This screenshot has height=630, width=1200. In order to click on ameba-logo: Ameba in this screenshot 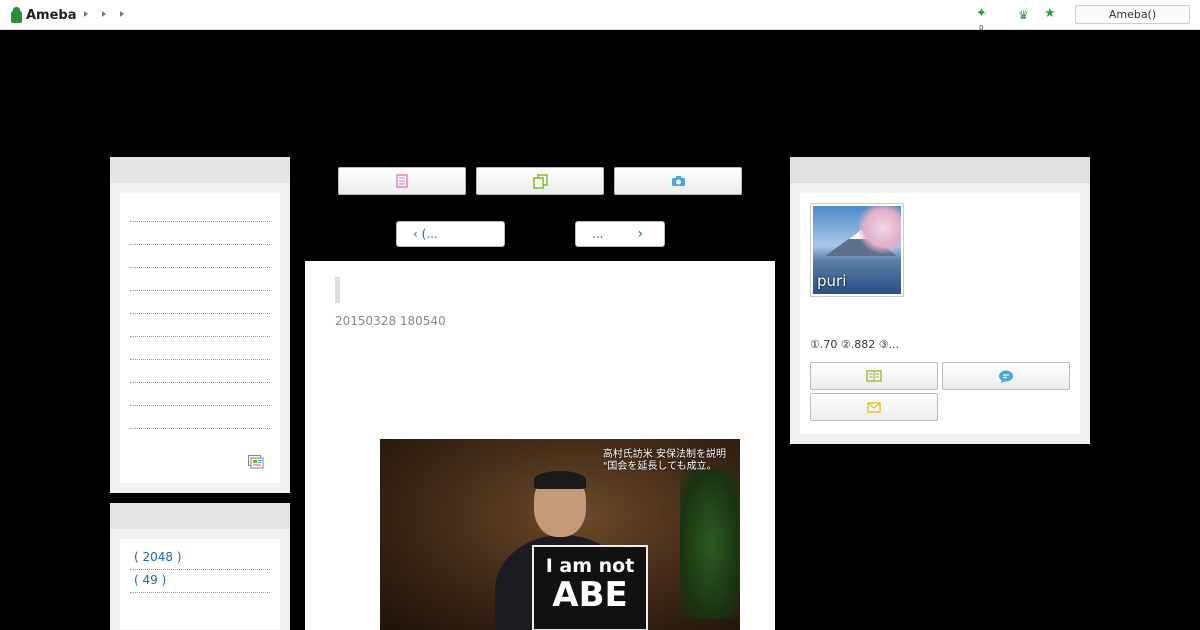, I will do `click(43, 15)`.